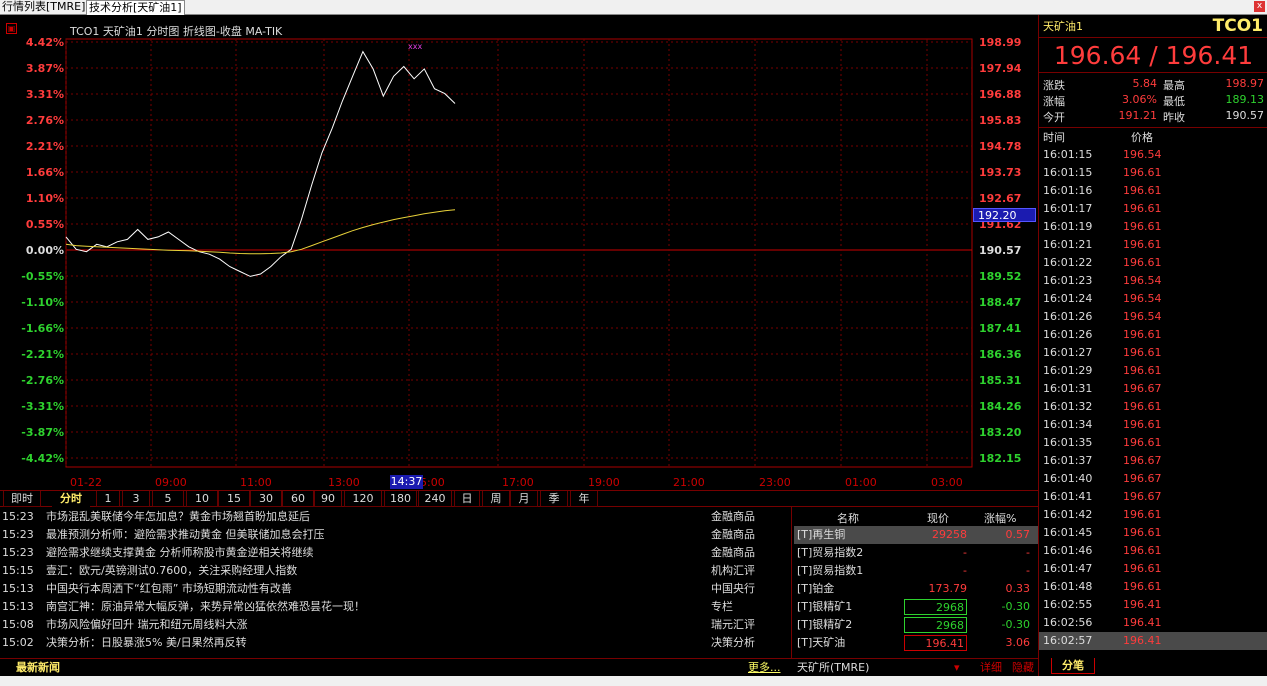 This screenshot has width=1267, height=686. I want to click on watch-change: -, so click(1028, 570).